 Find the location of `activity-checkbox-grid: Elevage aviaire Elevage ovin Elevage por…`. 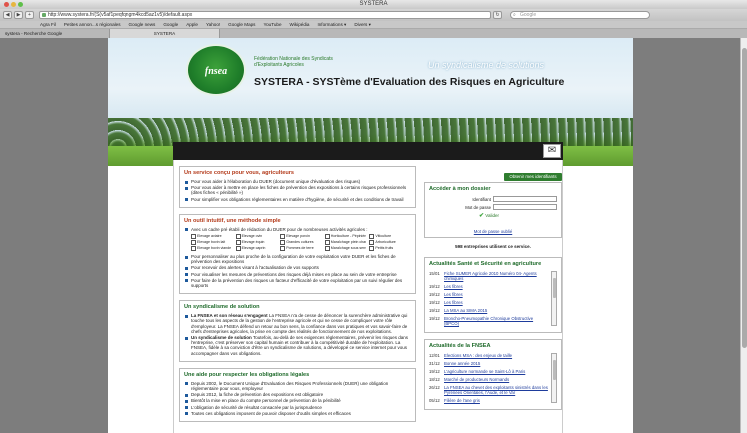

activity-checkbox-grid: Elevage aviaire Elevage ovin Elevage por… is located at coordinates (301, 242).